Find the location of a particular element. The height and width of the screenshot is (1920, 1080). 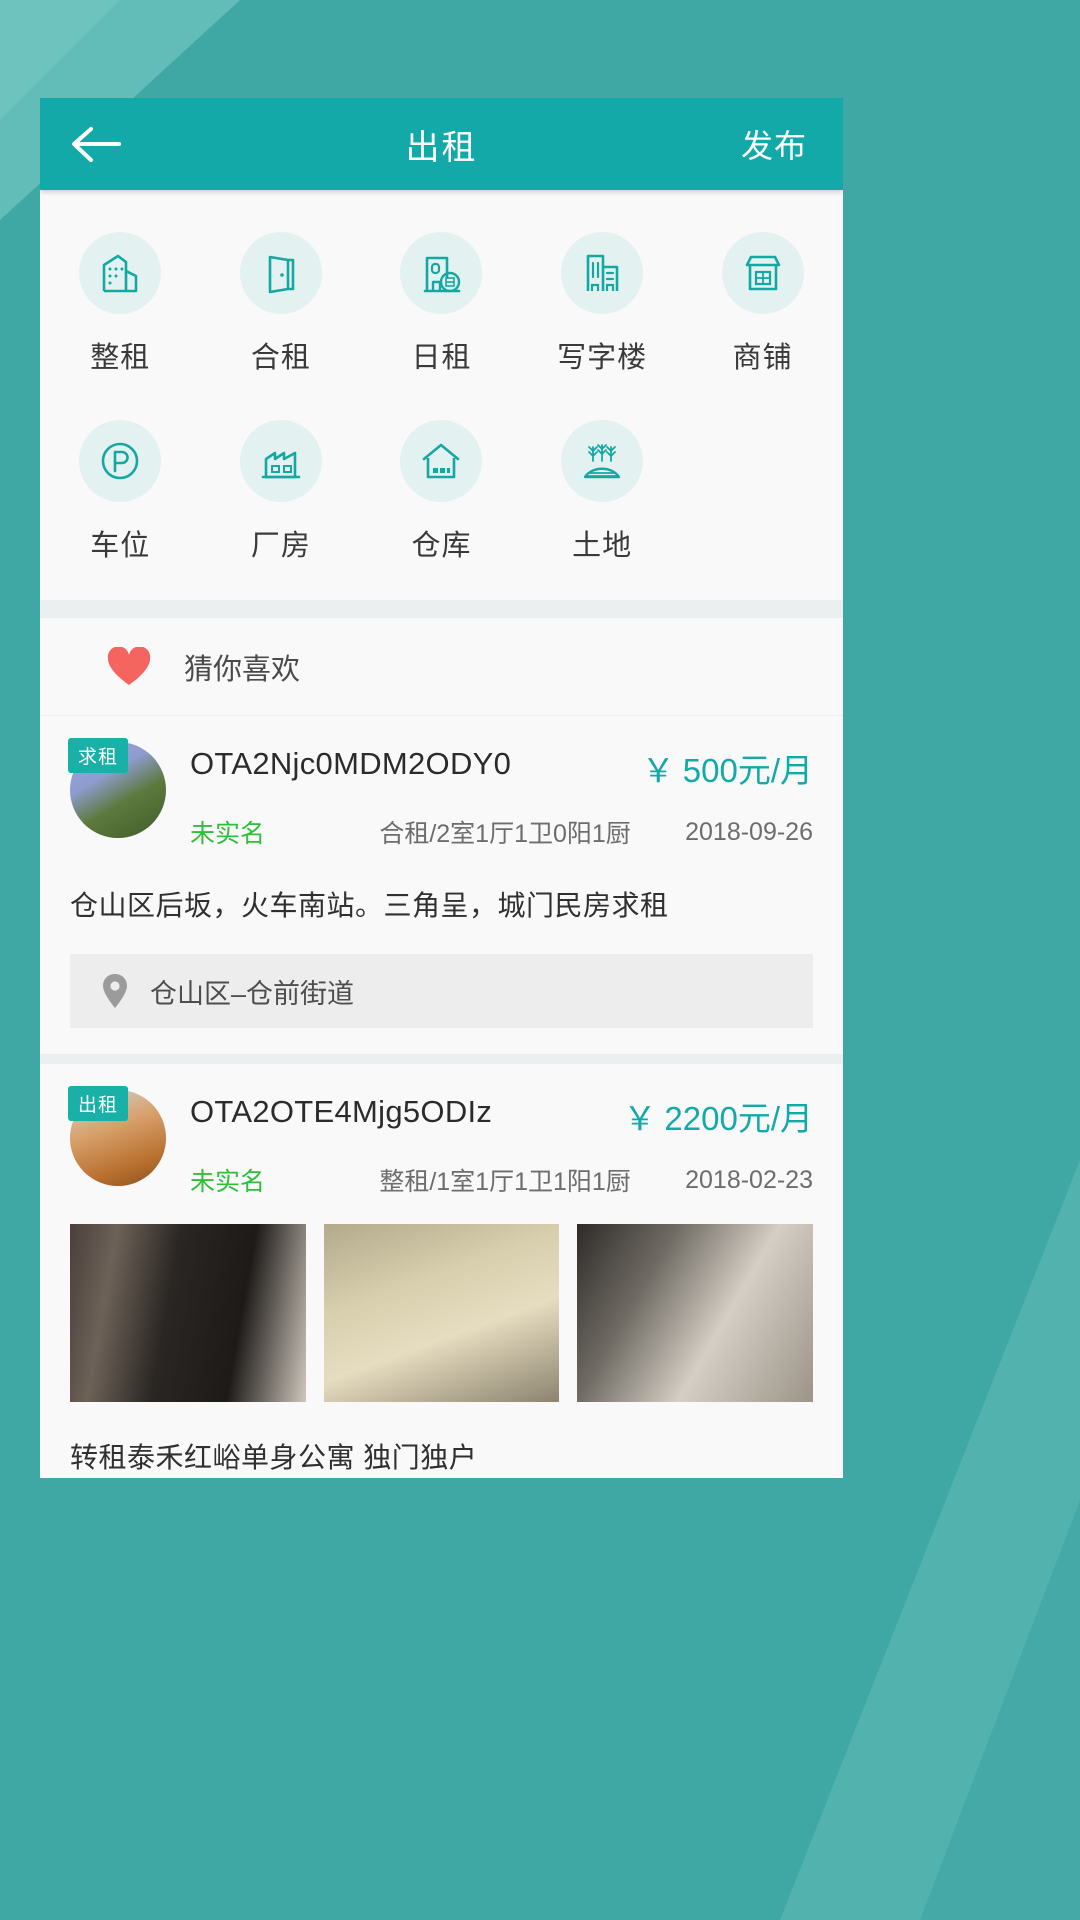

arrow-left-icon is located at coordinates (95, 144).